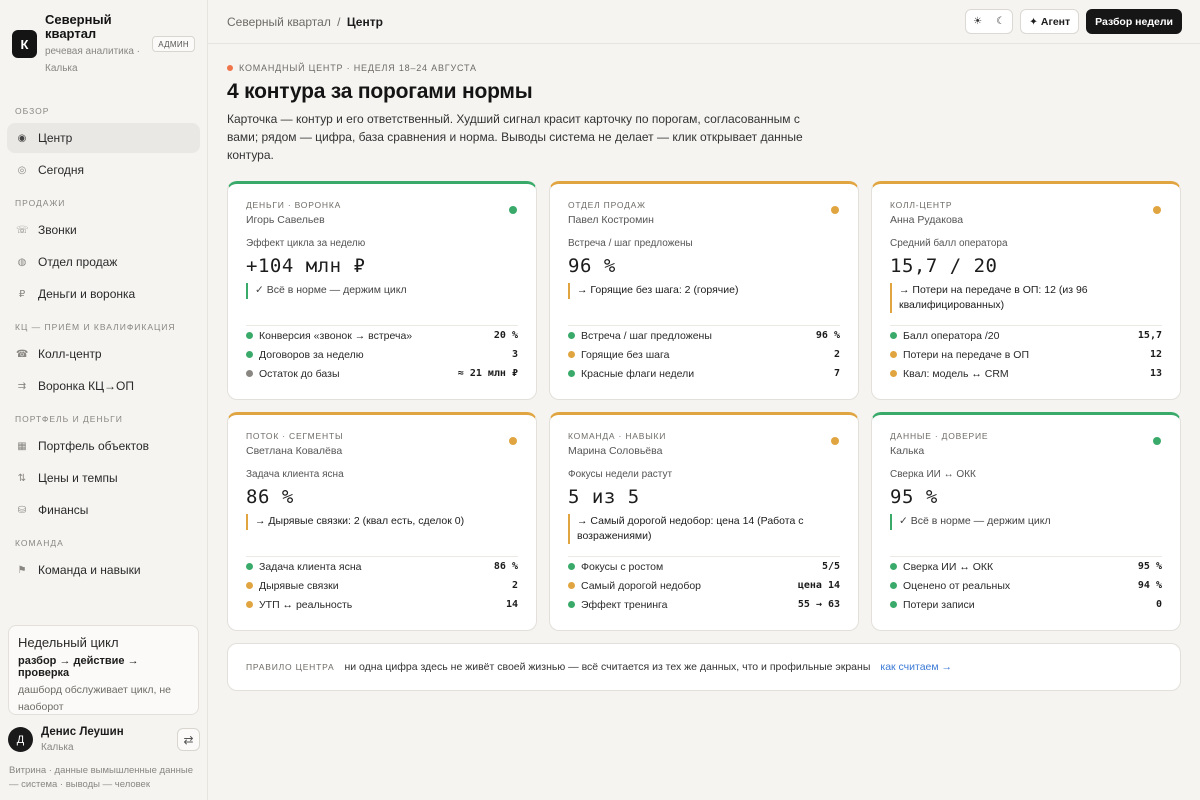  What do you see at coordinates (630, 243) in the screenshot?
I see `card-metric-label: Встреча / шаг предложены` at bounding box center [630, 243].